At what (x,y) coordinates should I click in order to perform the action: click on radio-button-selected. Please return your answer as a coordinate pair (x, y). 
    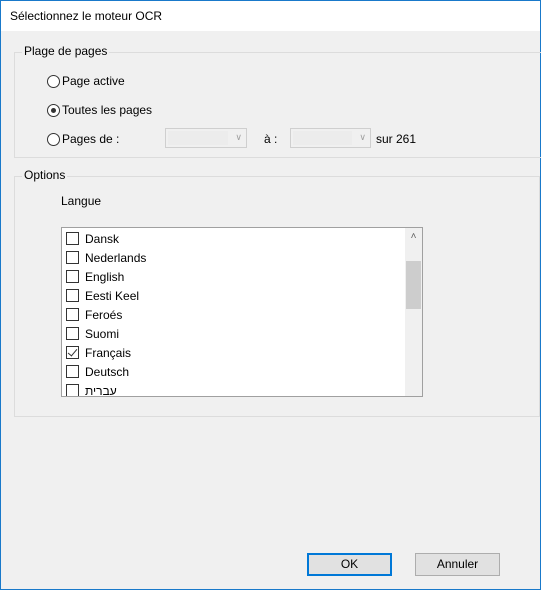
    Looking at the image, I should click on (53, 110).